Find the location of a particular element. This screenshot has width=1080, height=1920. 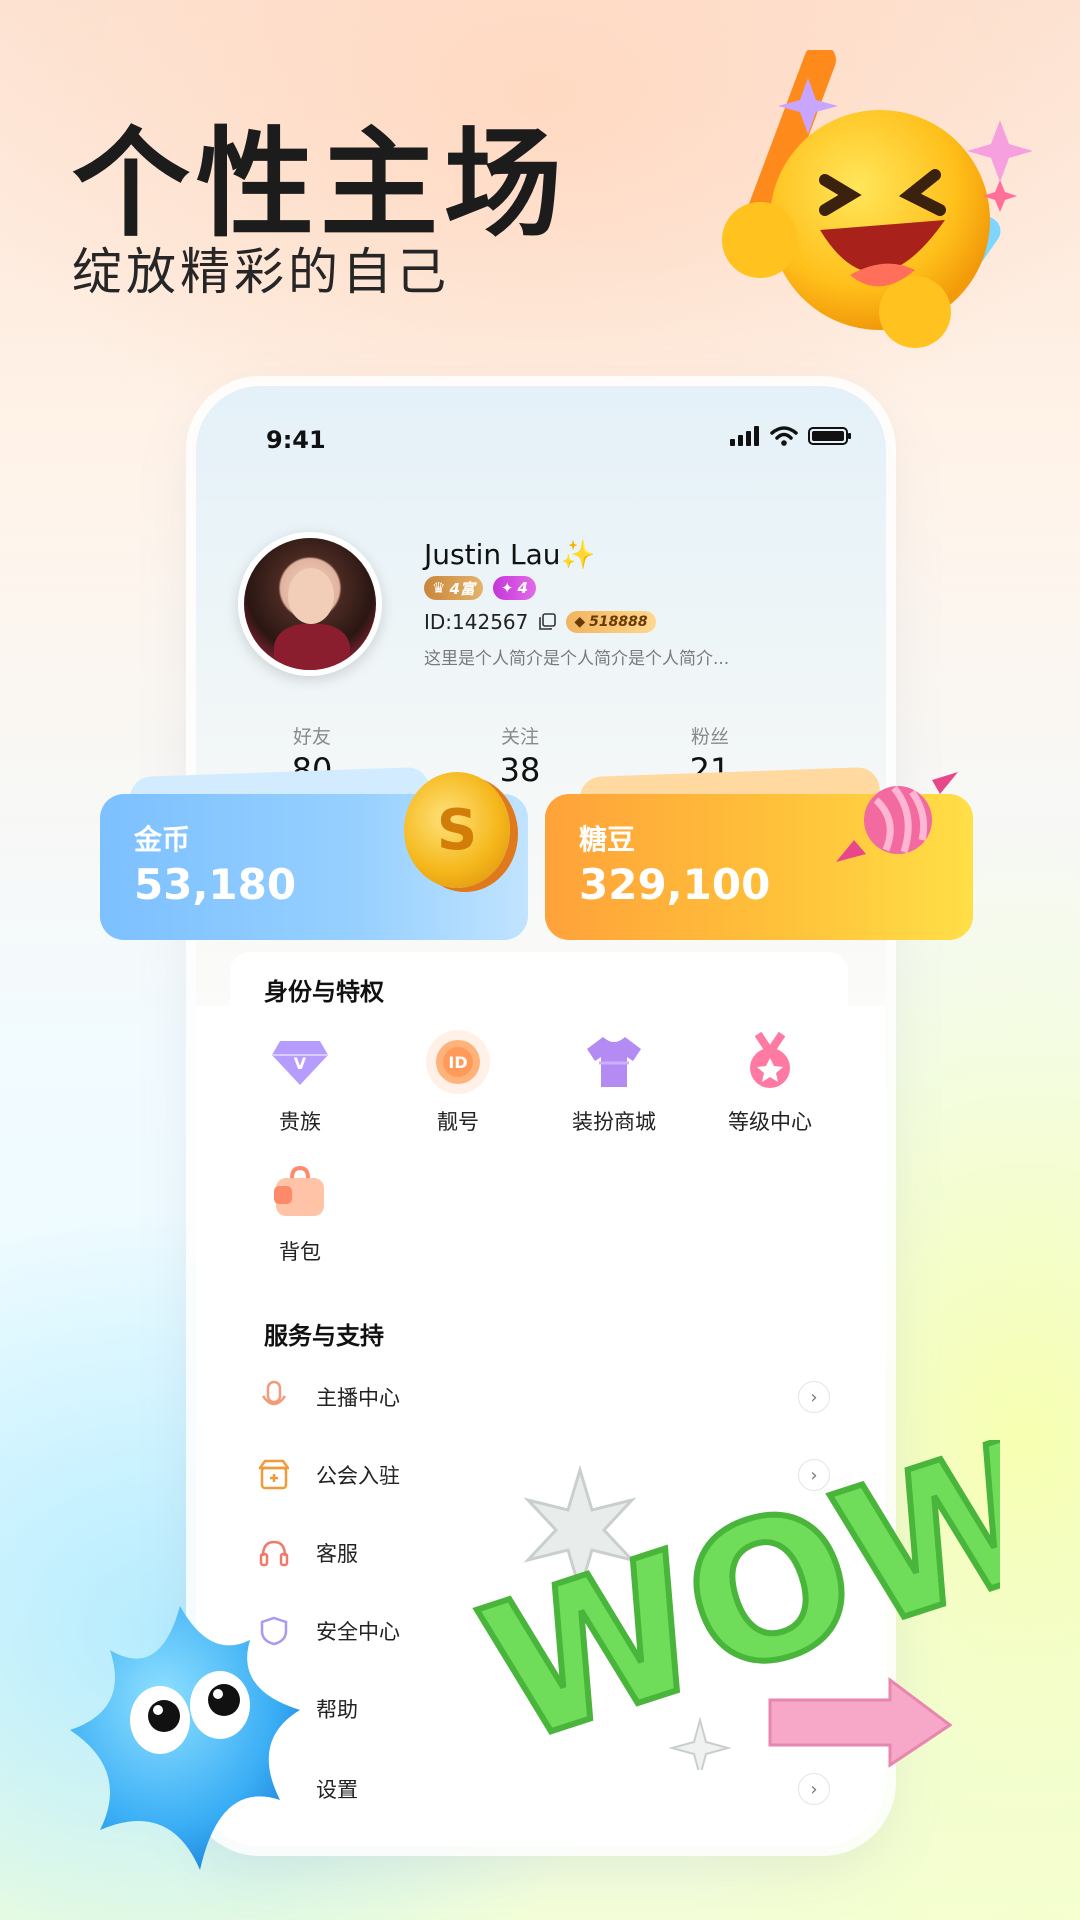

privilege-label: 靓号 is located at coordinates (458, 1122).